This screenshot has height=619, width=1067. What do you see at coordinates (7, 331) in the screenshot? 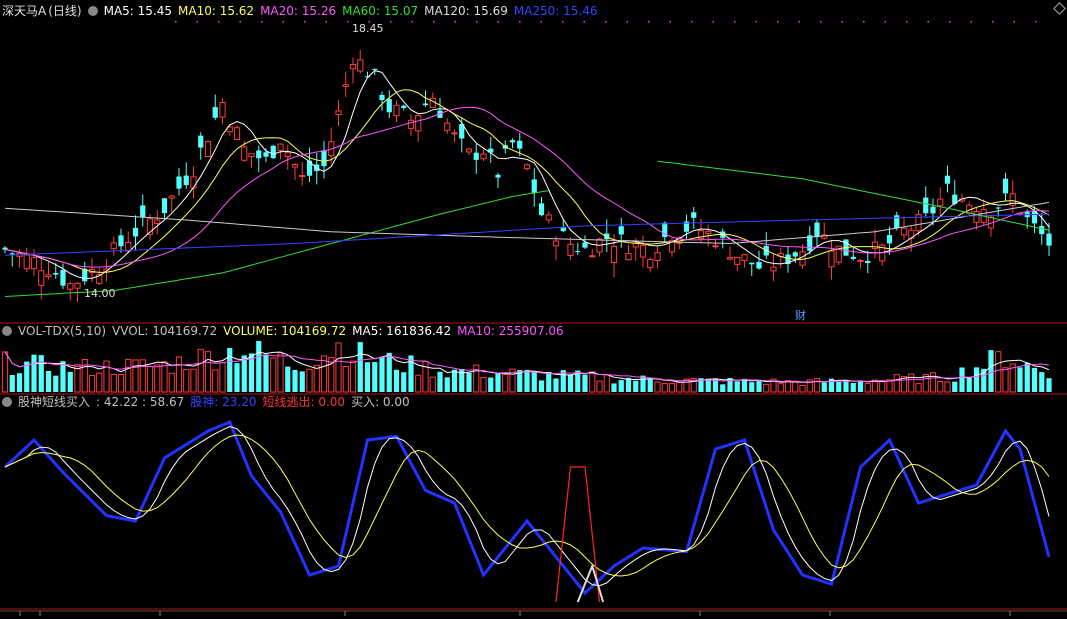
I see `volume-settings-circle-icon` at bounding box center [7, 331].